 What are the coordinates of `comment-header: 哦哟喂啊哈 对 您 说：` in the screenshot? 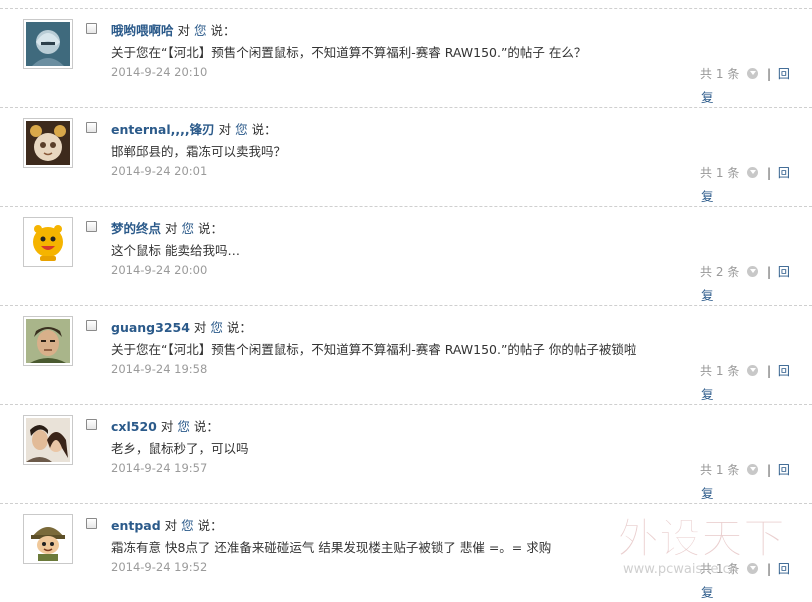 It's located at (173, 29).